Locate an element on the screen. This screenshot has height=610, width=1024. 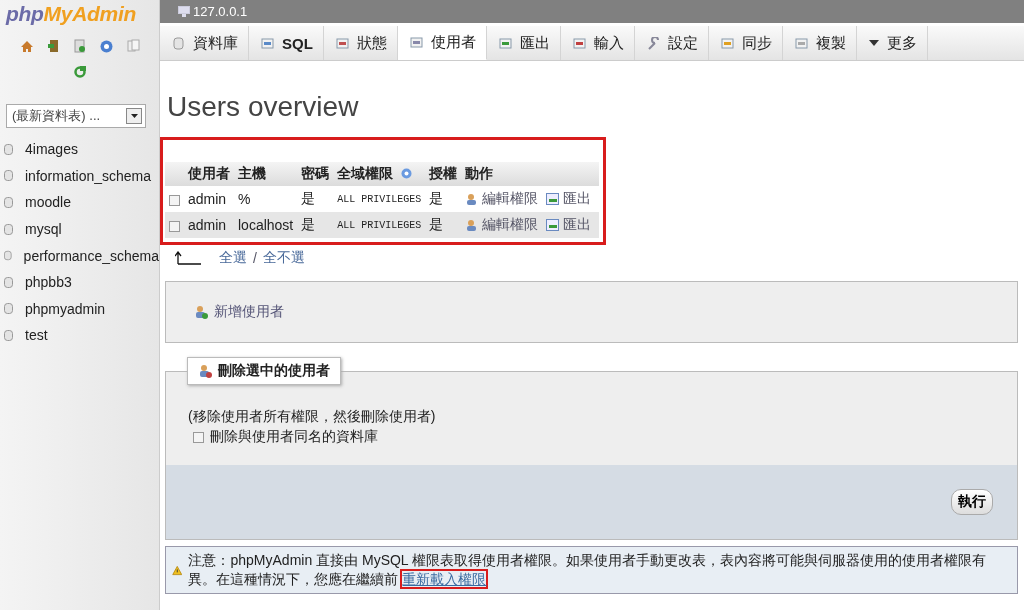
legend-title: 刪除選中的使用者 is located at coordinates (274, 371).